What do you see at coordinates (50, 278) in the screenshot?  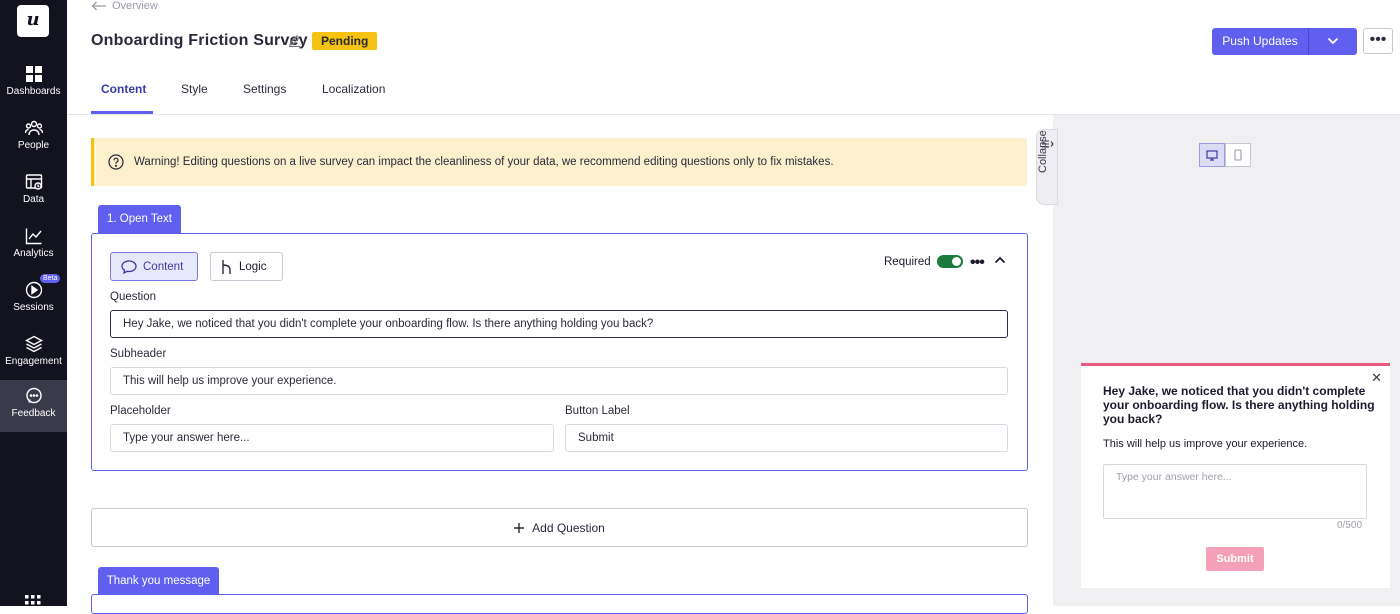 I see `beta-badge: Beta` at bounding box center [50, 278].